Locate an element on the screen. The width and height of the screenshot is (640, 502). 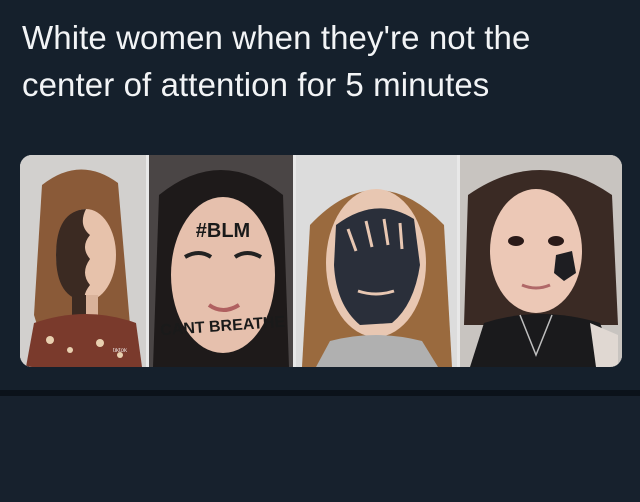
photo-2-blm-face-text: #BLM CANT BREATHE is located at coordinates (221, 261).